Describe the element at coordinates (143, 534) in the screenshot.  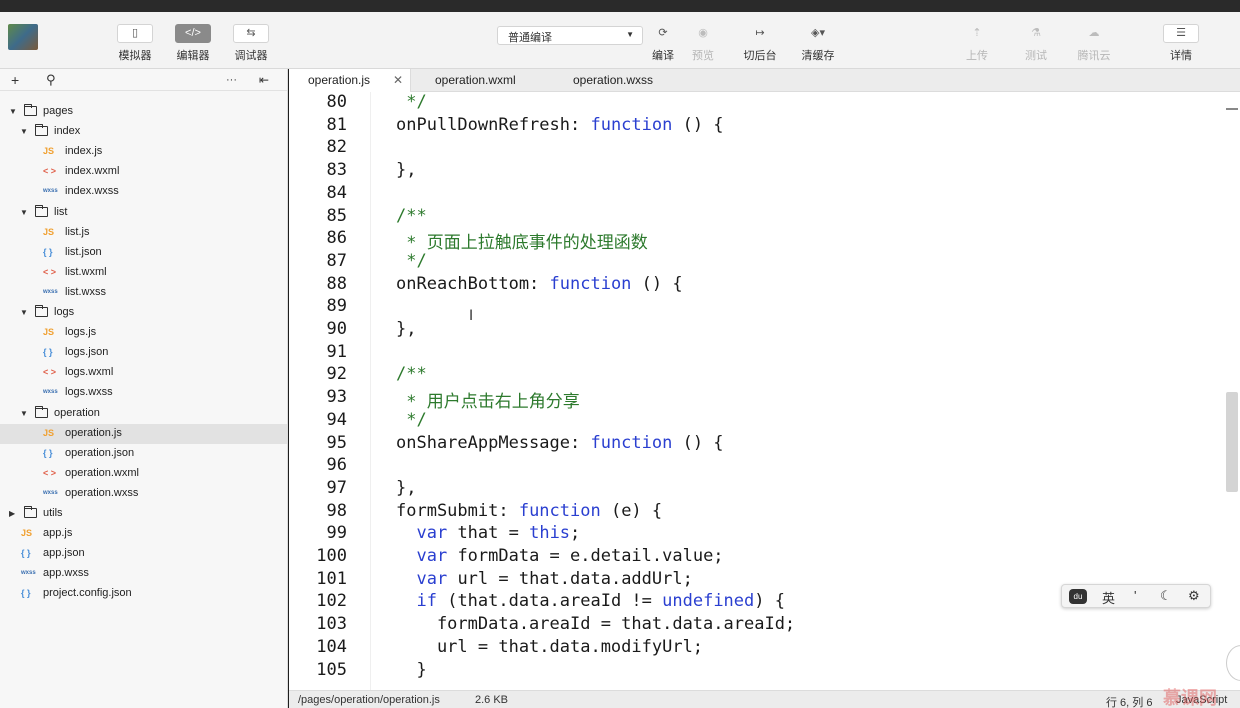
I see `tree-file: JS app.js` at that location.